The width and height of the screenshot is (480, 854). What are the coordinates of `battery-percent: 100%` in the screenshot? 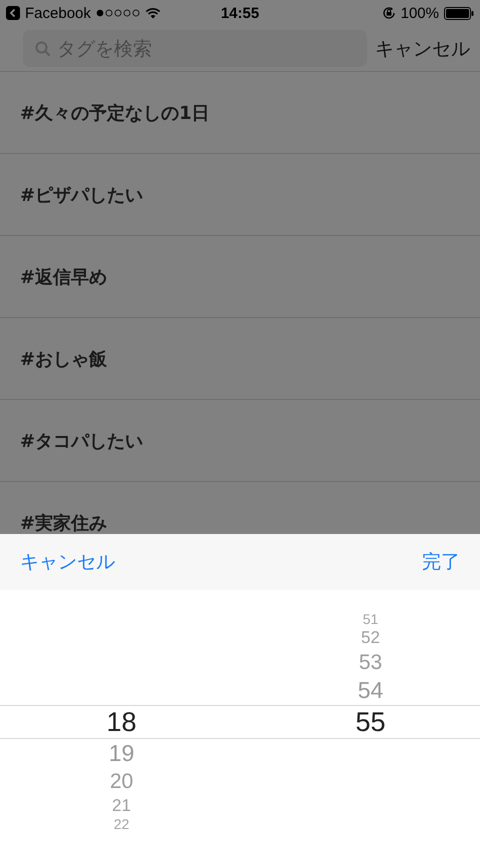 It's located at (419, 13).